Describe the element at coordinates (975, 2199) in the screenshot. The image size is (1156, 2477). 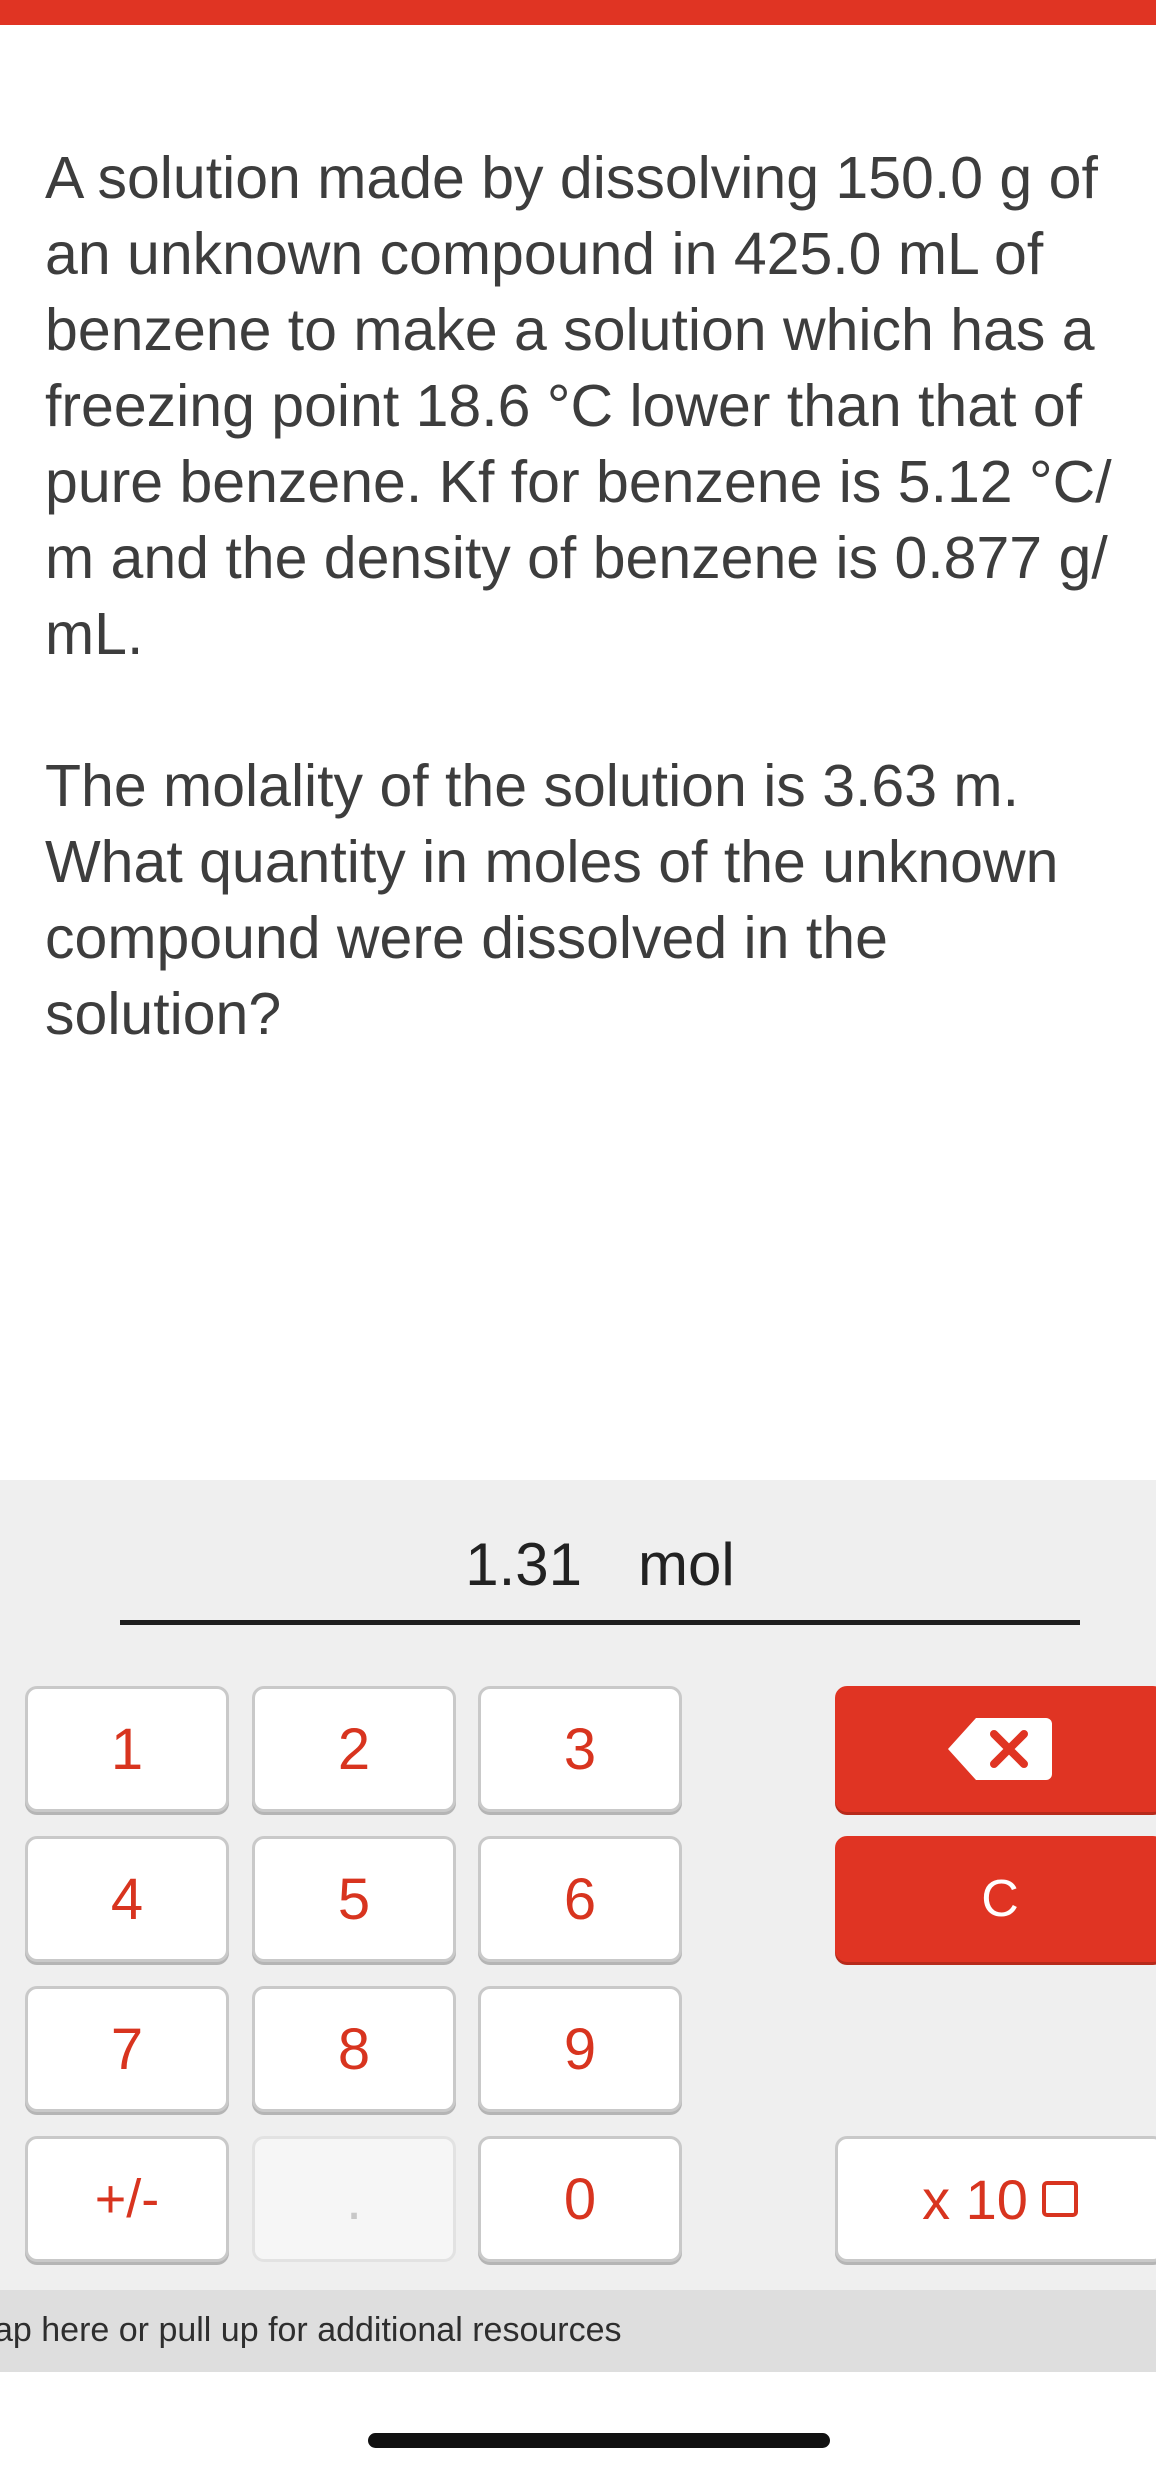
I see `x10-label: x 10` at that location.